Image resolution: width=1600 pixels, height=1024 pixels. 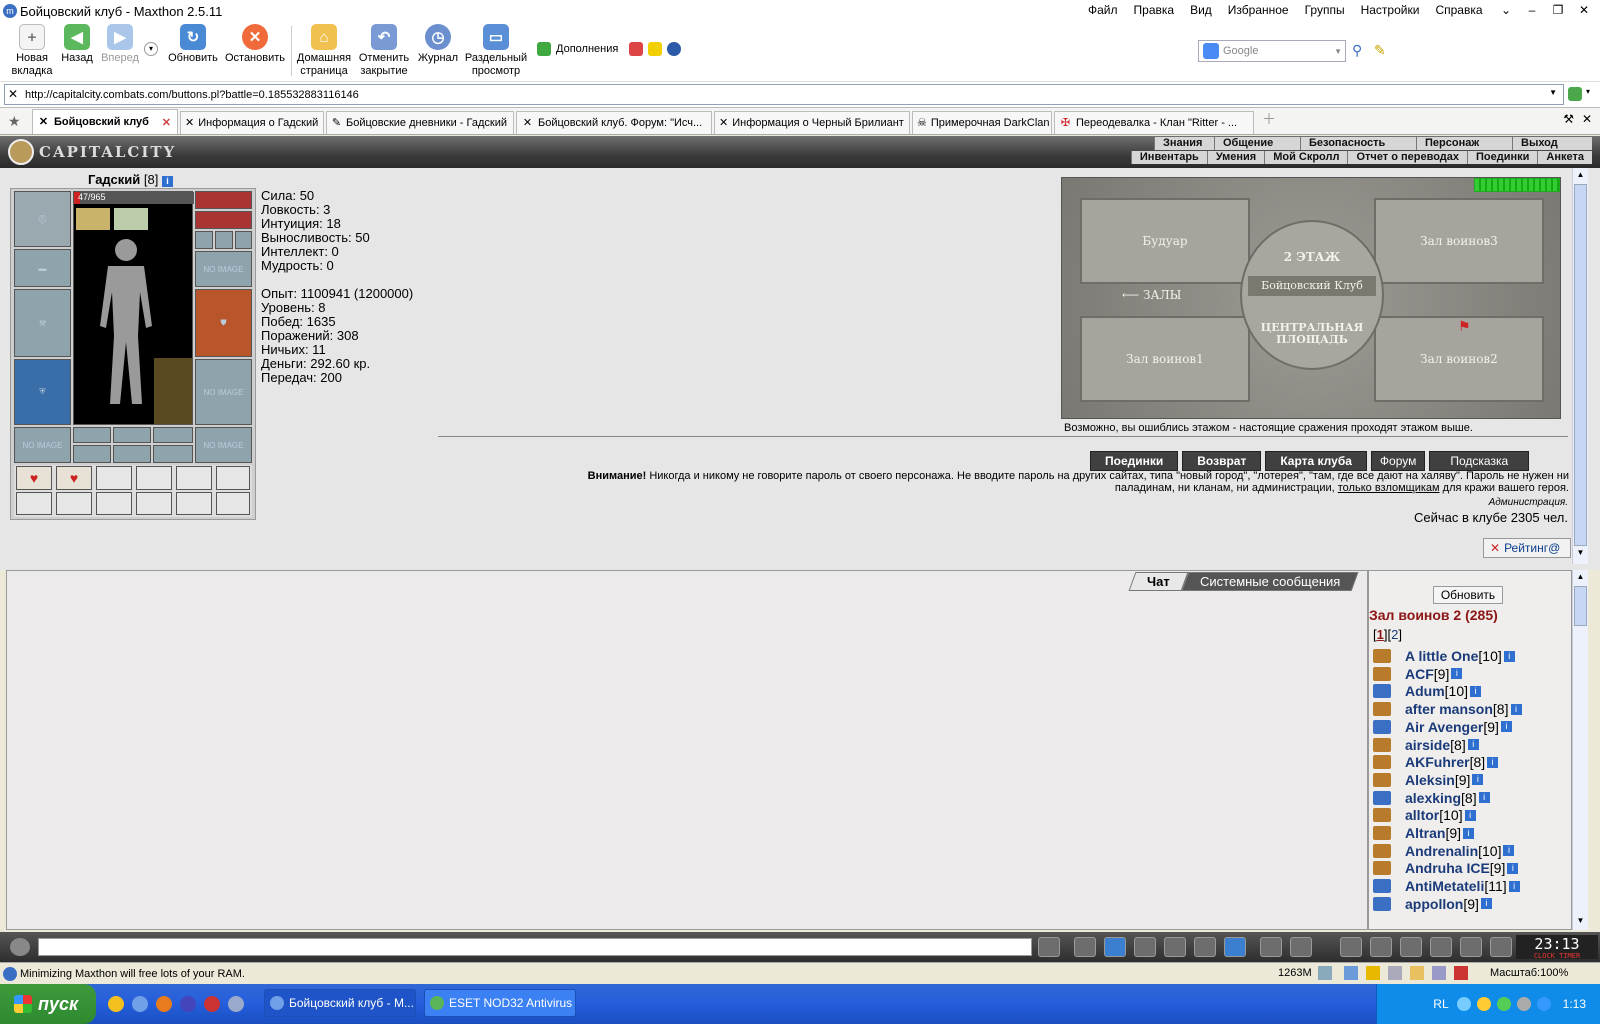 What do you see at coordinates (1461, 973) in the screenshot?
I see `popup-blocker-icon` at bounding box center [1461, 973].